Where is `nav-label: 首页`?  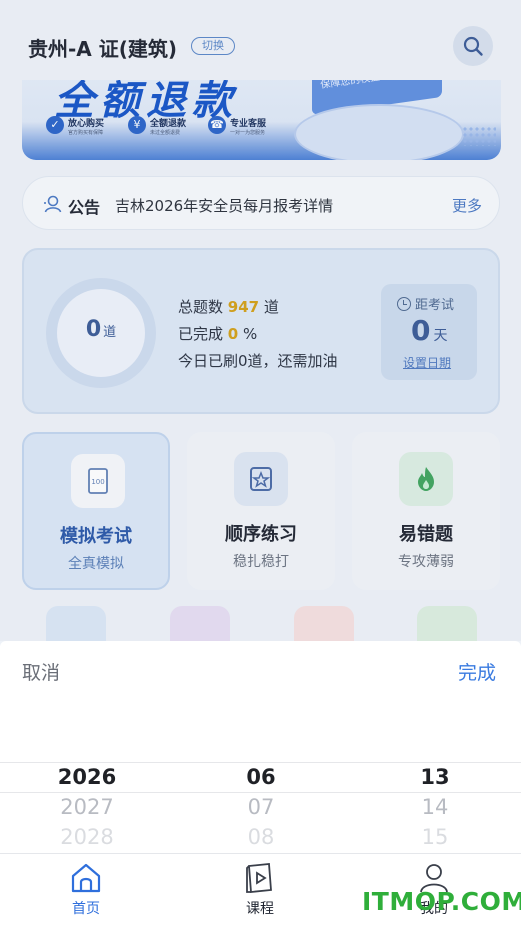
nav-label: 首页 is located at coordinates (86, 909).